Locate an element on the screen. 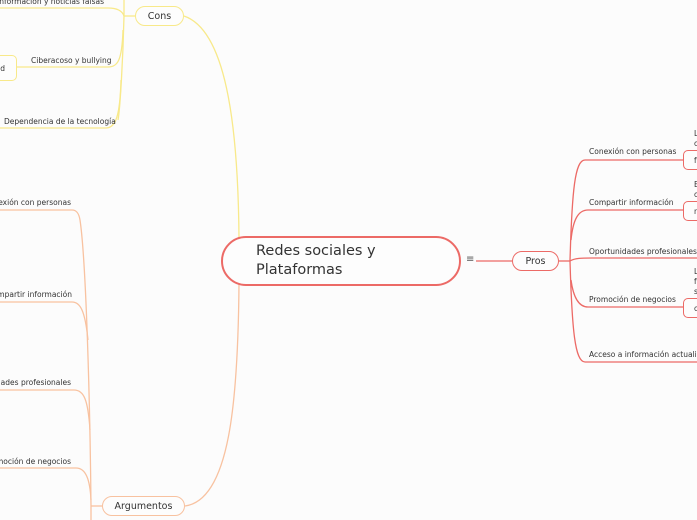 Image resolution: width=697 pixels, height=520 pixels. link-pros-acceso is located at coordinates (633, 311).